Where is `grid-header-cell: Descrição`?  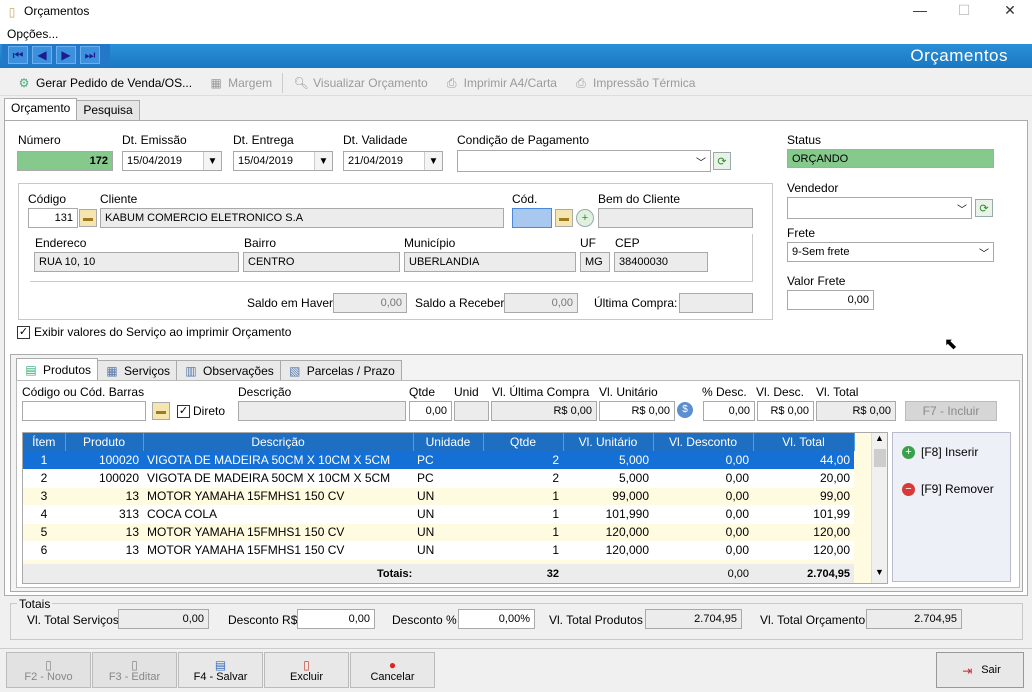
grid-header-cell: Descrição is located at coordinates (278, 442).